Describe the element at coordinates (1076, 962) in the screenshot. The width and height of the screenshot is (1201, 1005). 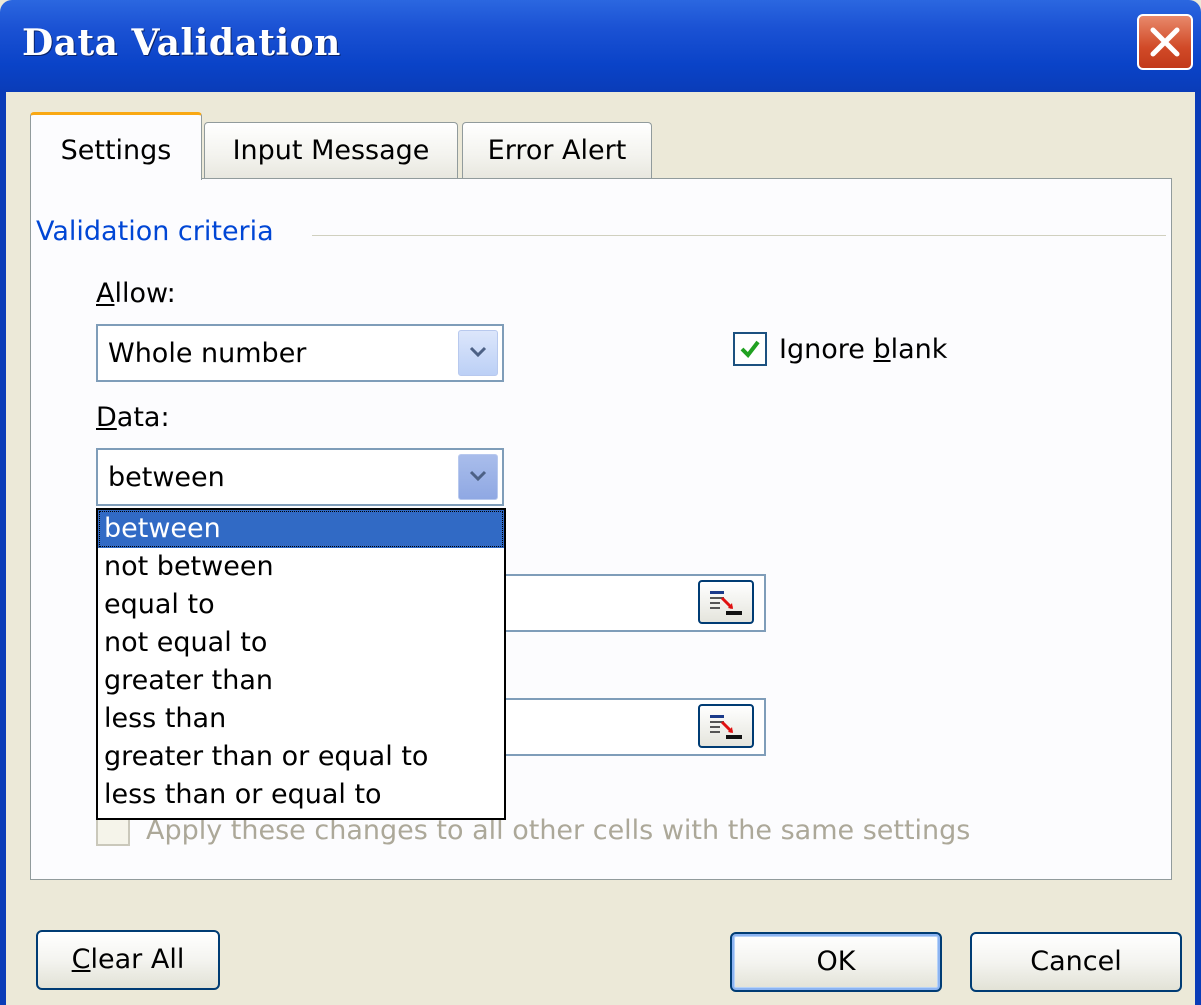
I see `cancel-button: Cancel` at that location.